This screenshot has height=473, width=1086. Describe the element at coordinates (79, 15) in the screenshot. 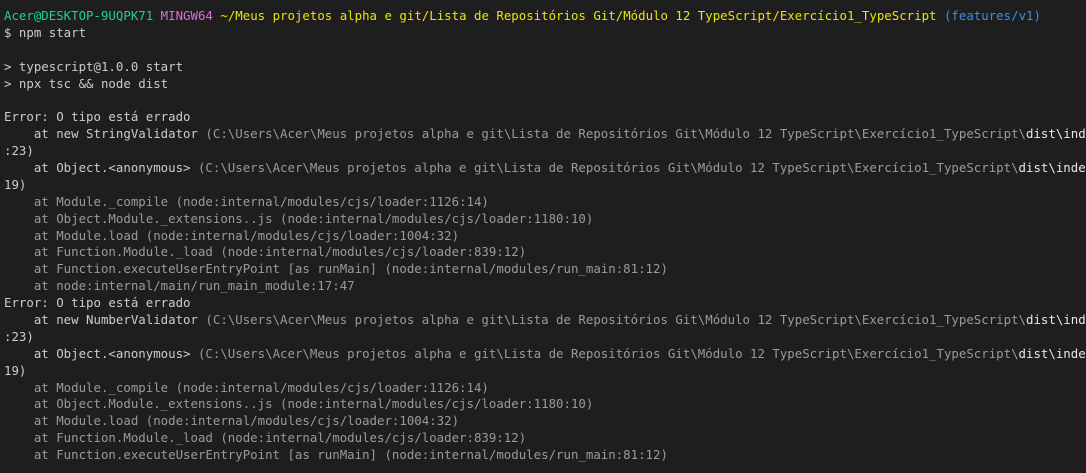

I see `prompt-user-host: Acer@DESKTOP-9UQPK71` at that location.